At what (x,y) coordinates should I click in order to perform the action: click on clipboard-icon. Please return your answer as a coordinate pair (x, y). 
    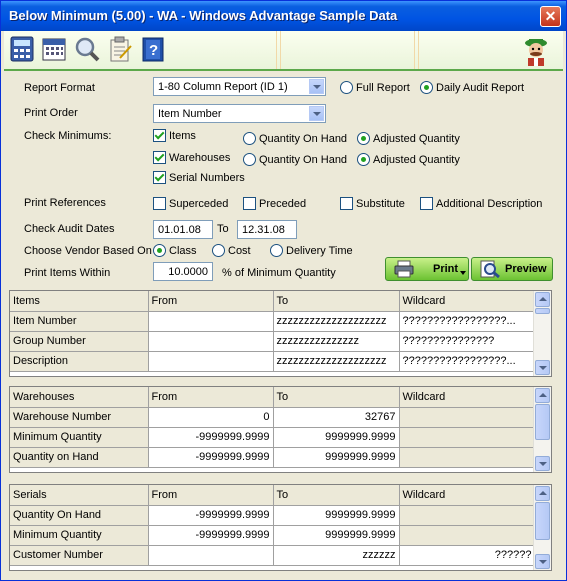
    Looking at the image, I should click on (120, 49).